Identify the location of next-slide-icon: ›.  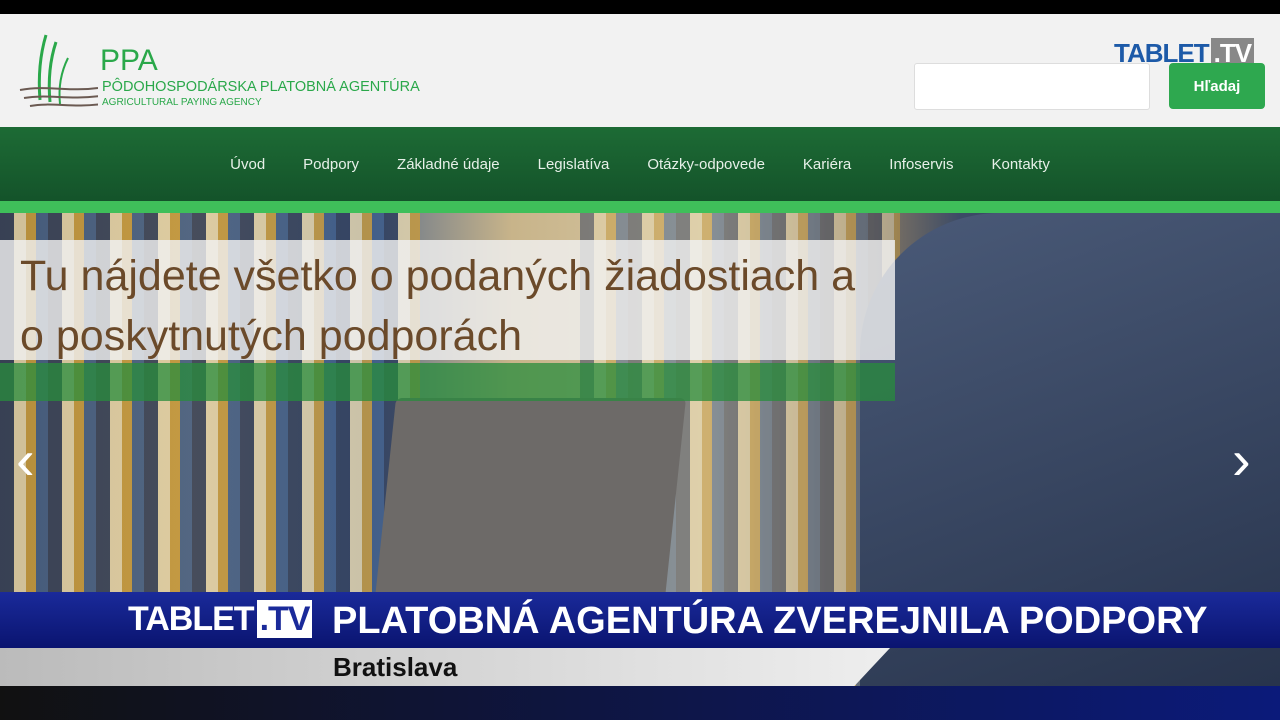
(1241, 460).